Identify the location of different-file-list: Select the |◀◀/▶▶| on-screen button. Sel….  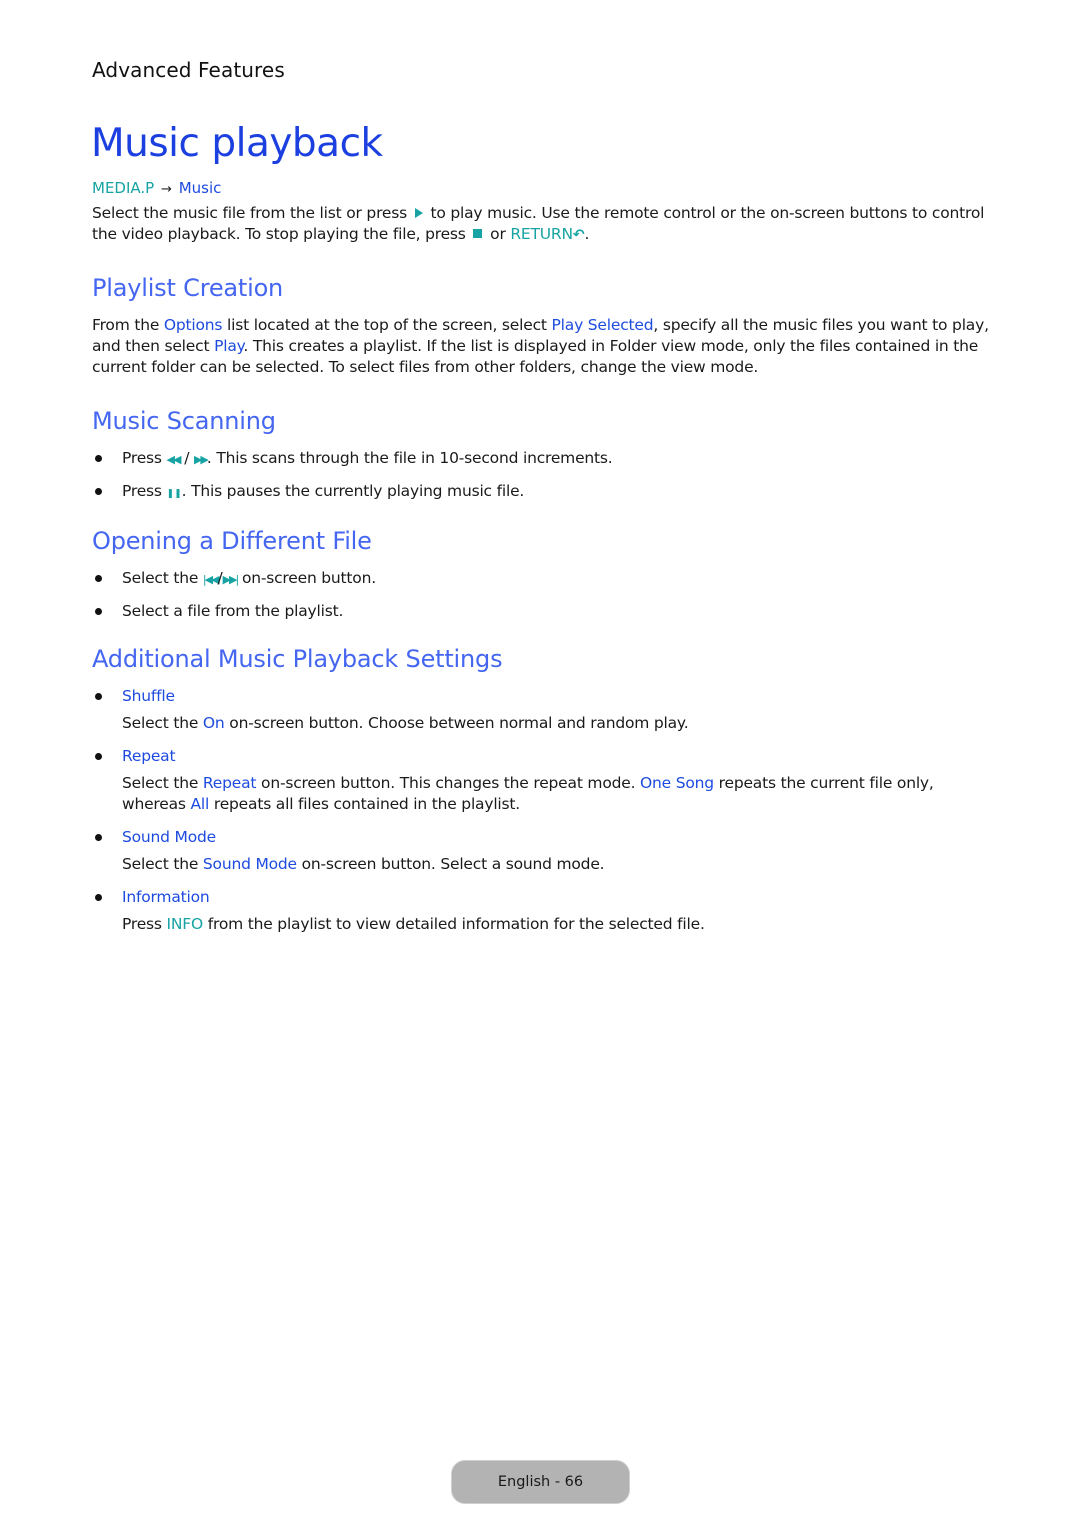
(542, 595).